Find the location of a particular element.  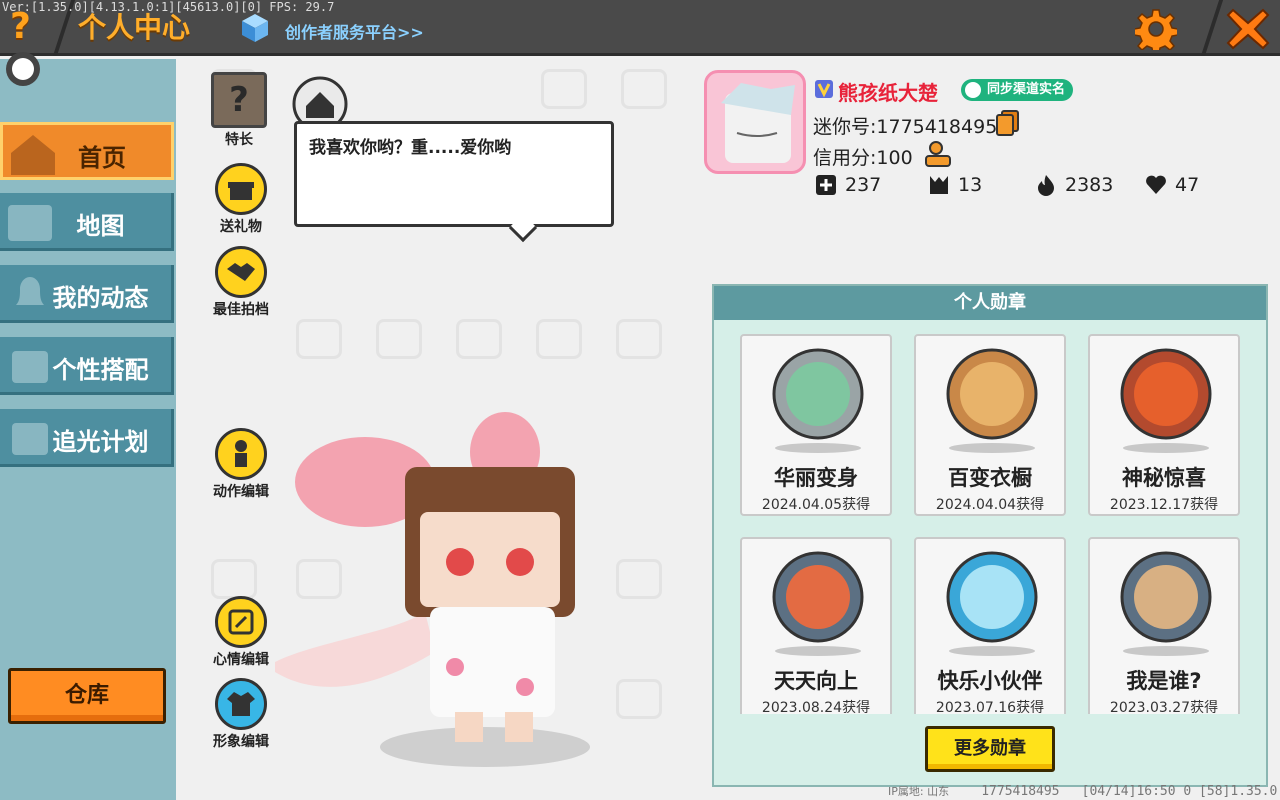

footer-time: [04/14]16:50 0 [58]1.35.0 is located at coordinates (1179, 791).